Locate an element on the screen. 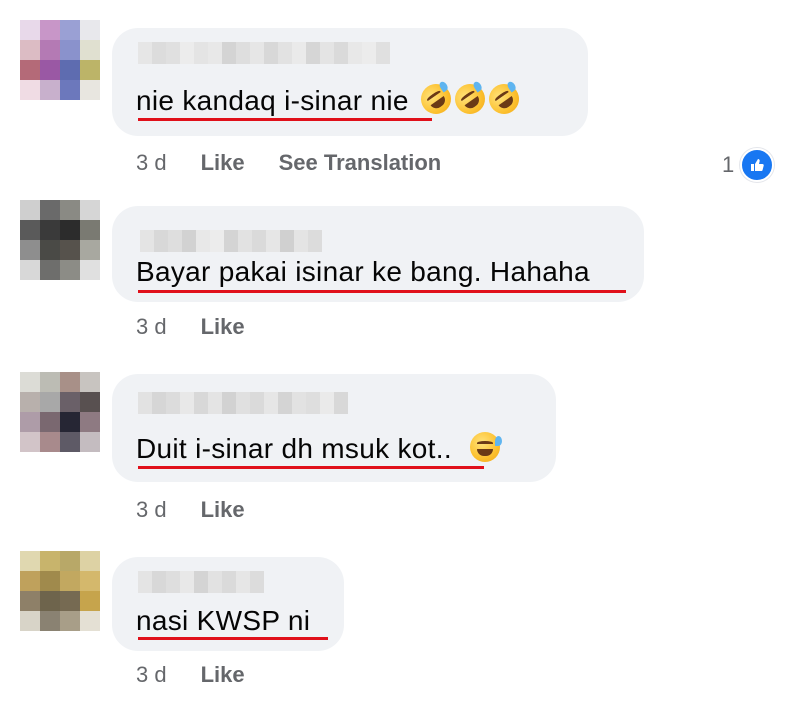 The height and width of the screenshot is (707, 800). comment-actions: 3 d Like See Translation is located at coordinates (305, 163).